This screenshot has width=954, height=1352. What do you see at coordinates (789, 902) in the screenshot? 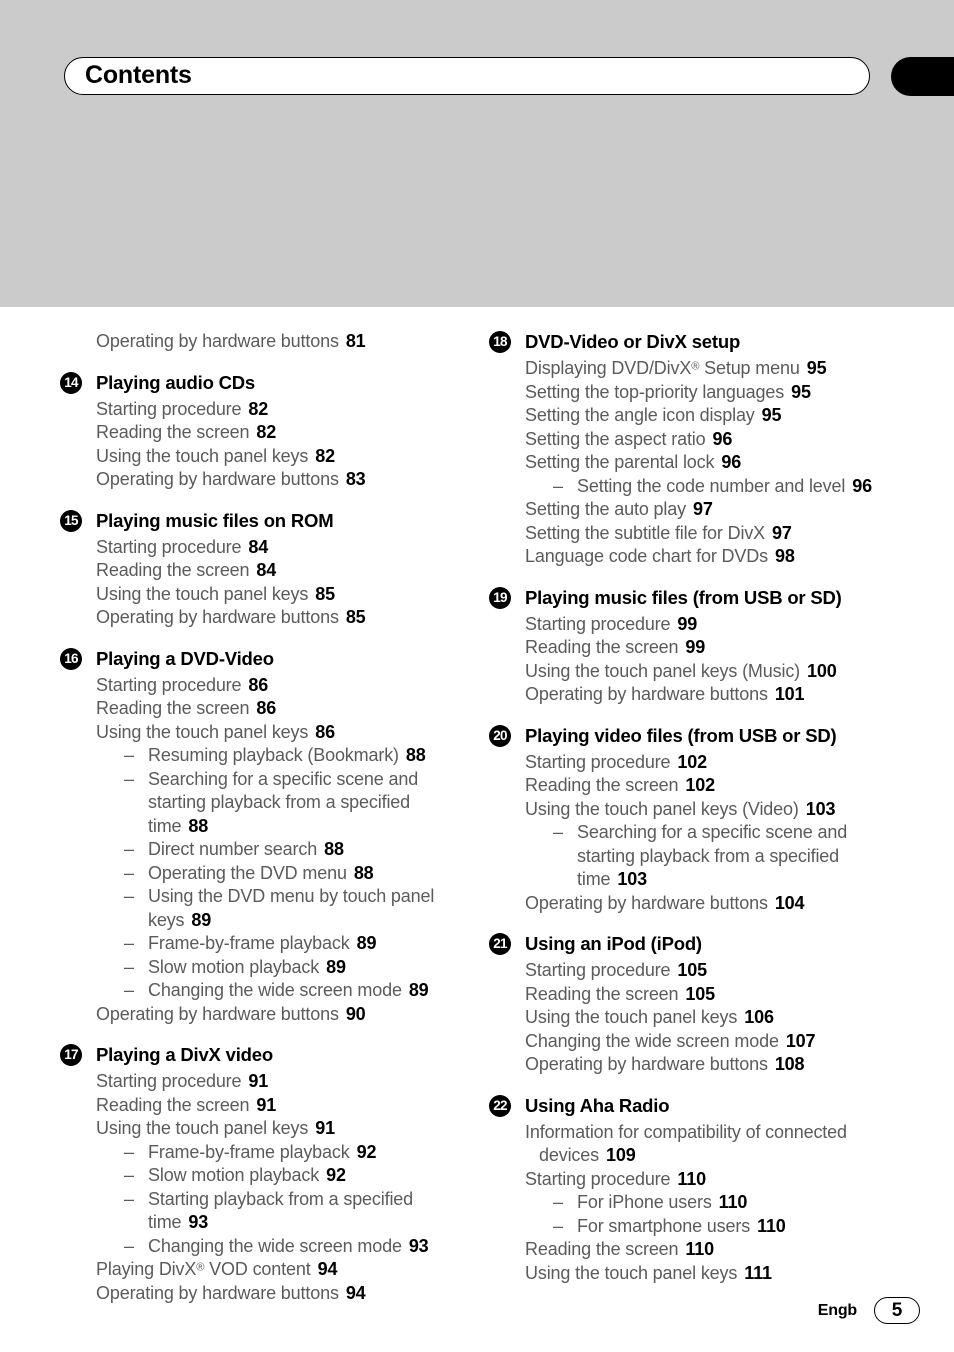
I see `toc-entry-page-number: 104` at bounding box center [789, 902].